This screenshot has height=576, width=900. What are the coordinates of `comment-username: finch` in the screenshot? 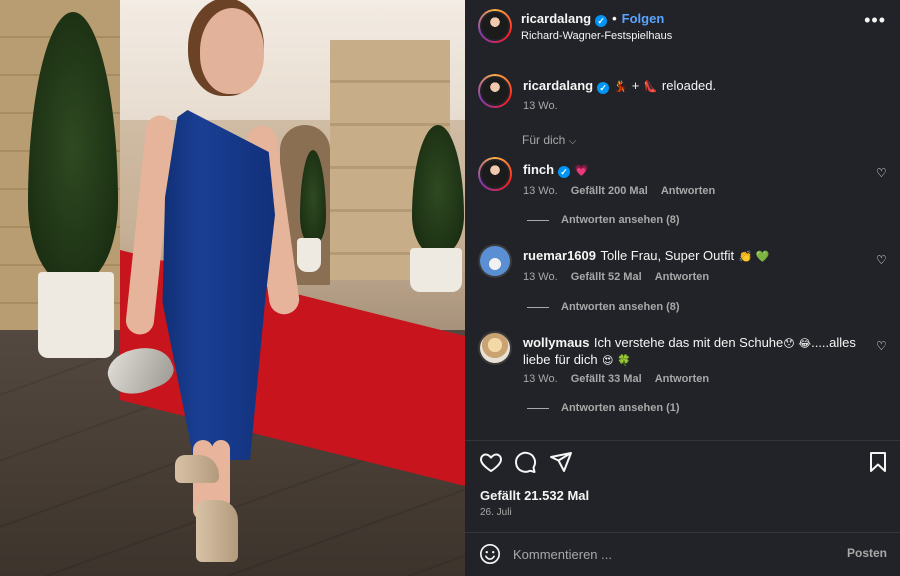 It's located at (538, 169).